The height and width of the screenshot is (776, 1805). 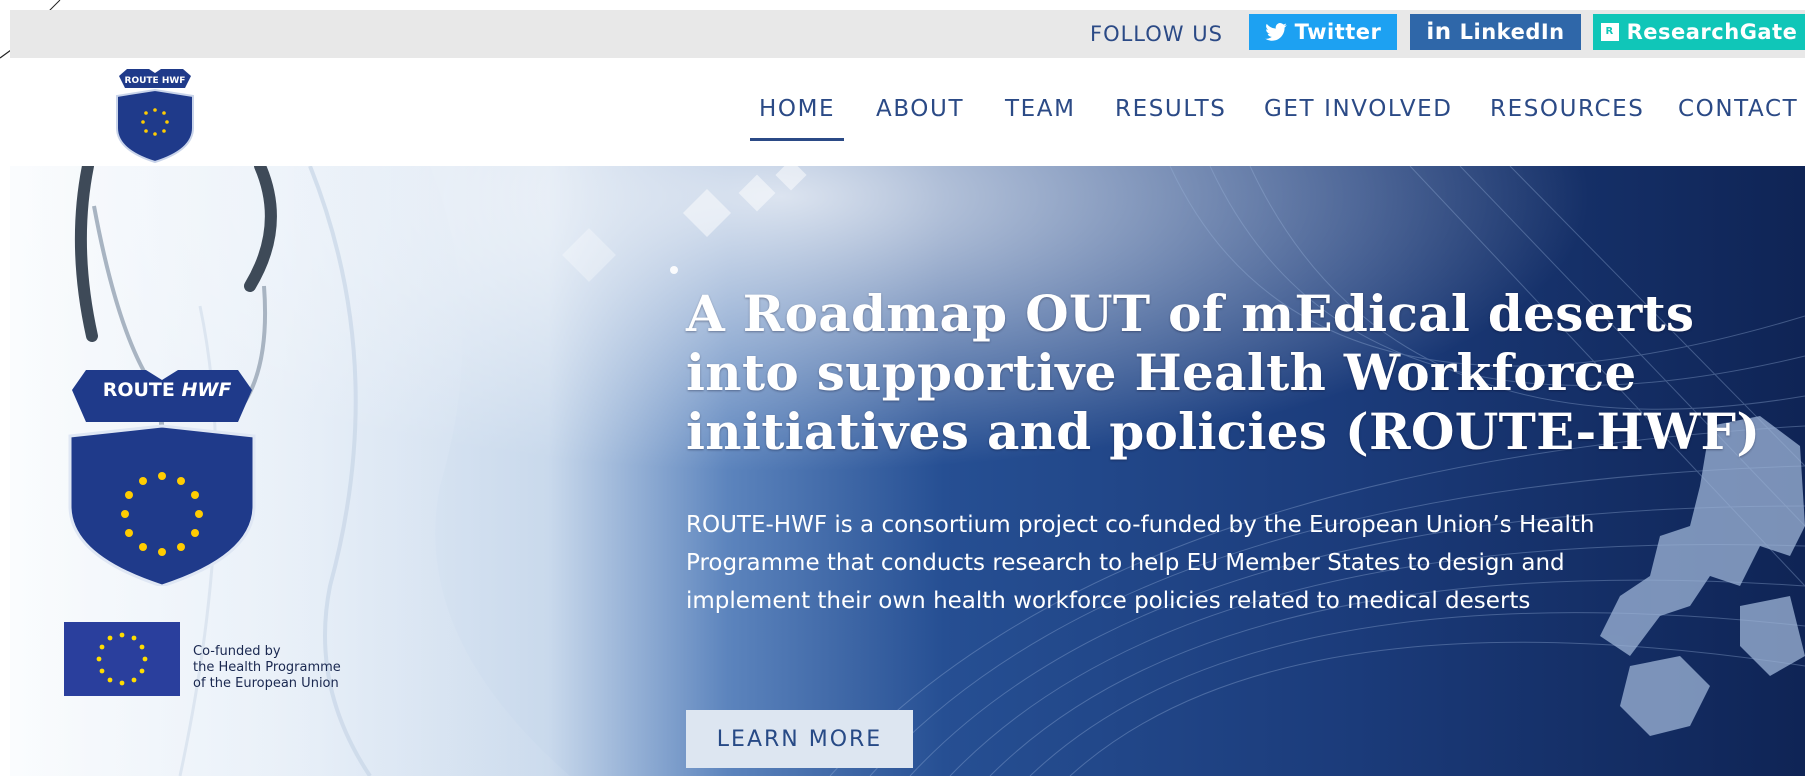 What do you see at coordinates (1609, 32) in the screenshot?
I see `researchgate-icon: R` at bounding box center [1609, 32].